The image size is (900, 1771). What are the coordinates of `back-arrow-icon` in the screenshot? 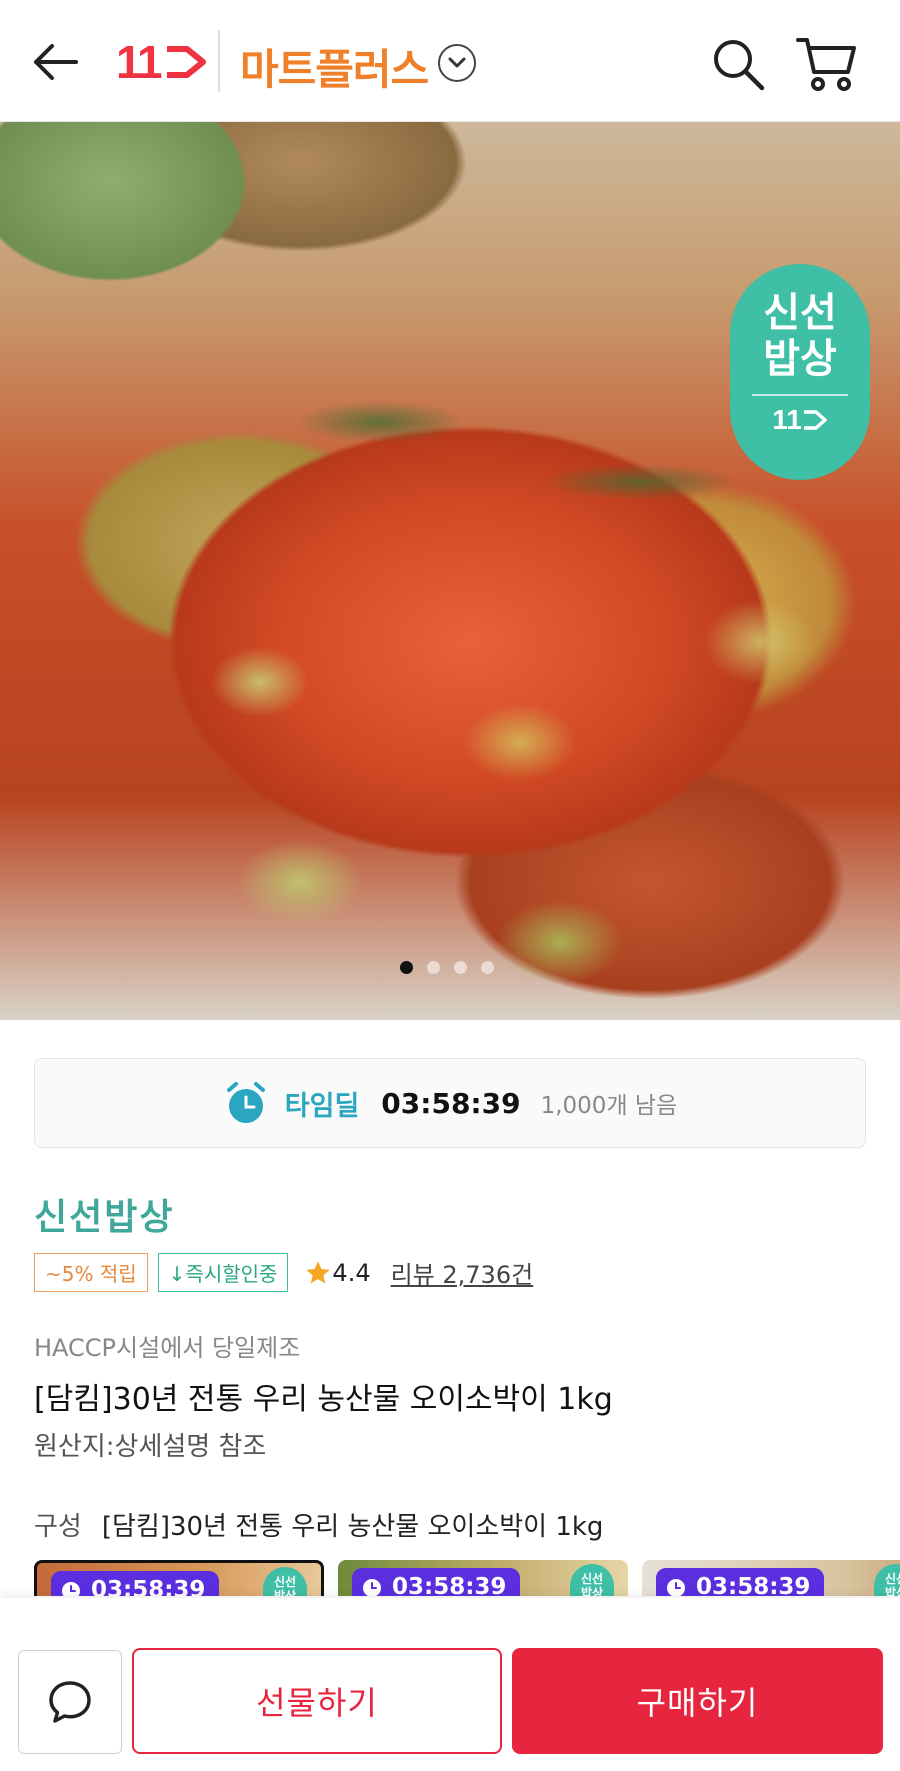 It's located at (56, 62).